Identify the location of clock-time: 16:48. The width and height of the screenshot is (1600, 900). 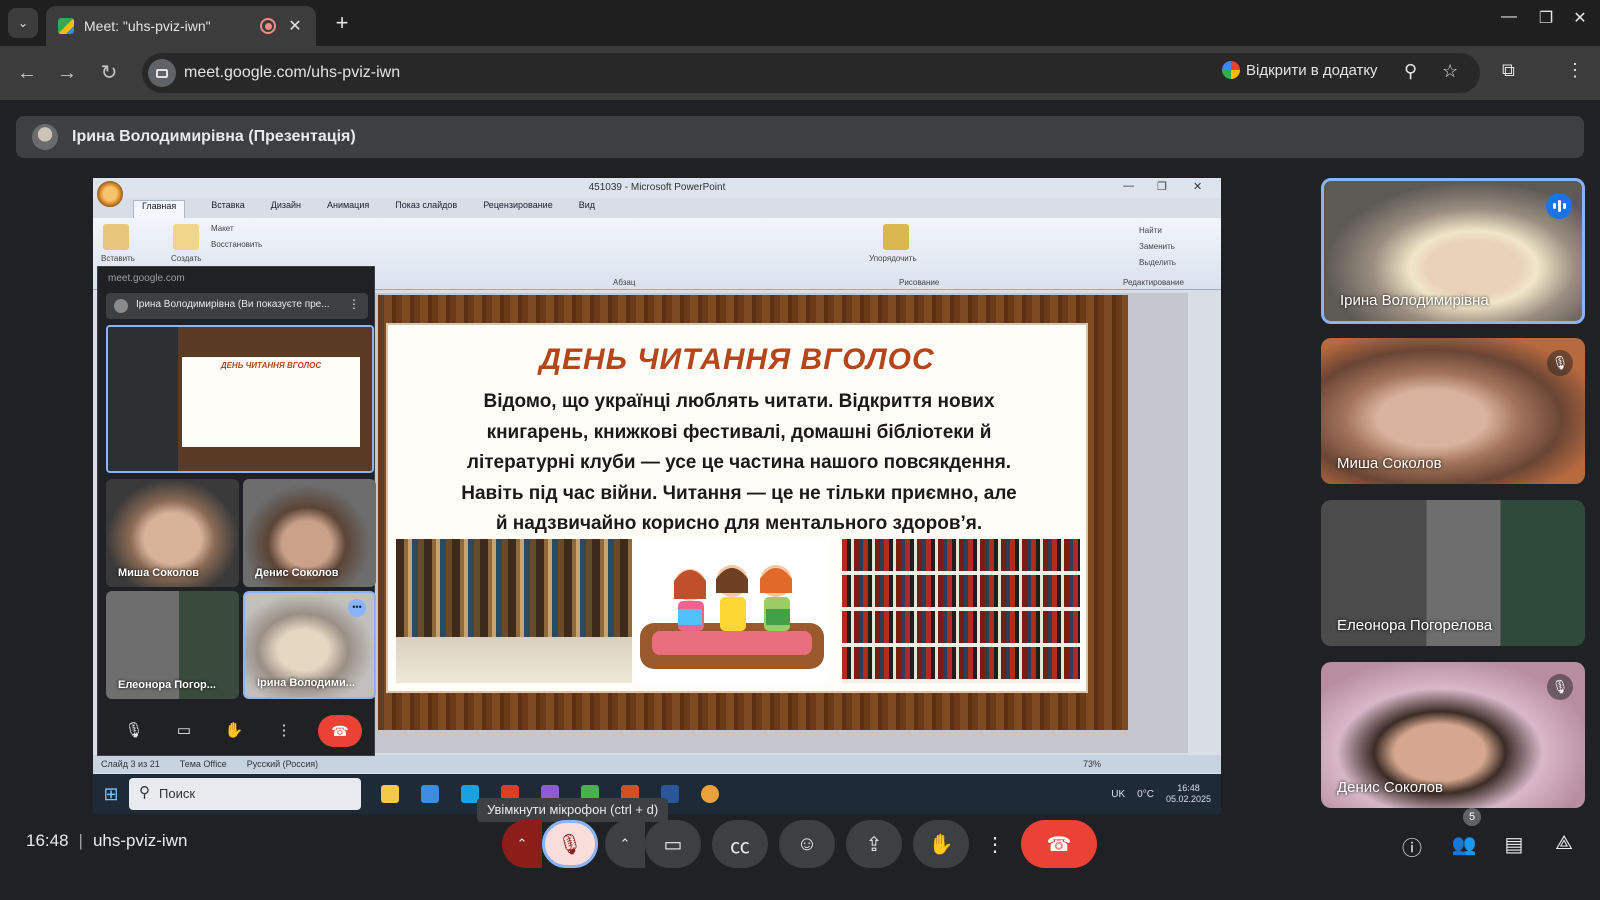
(1188, 788).